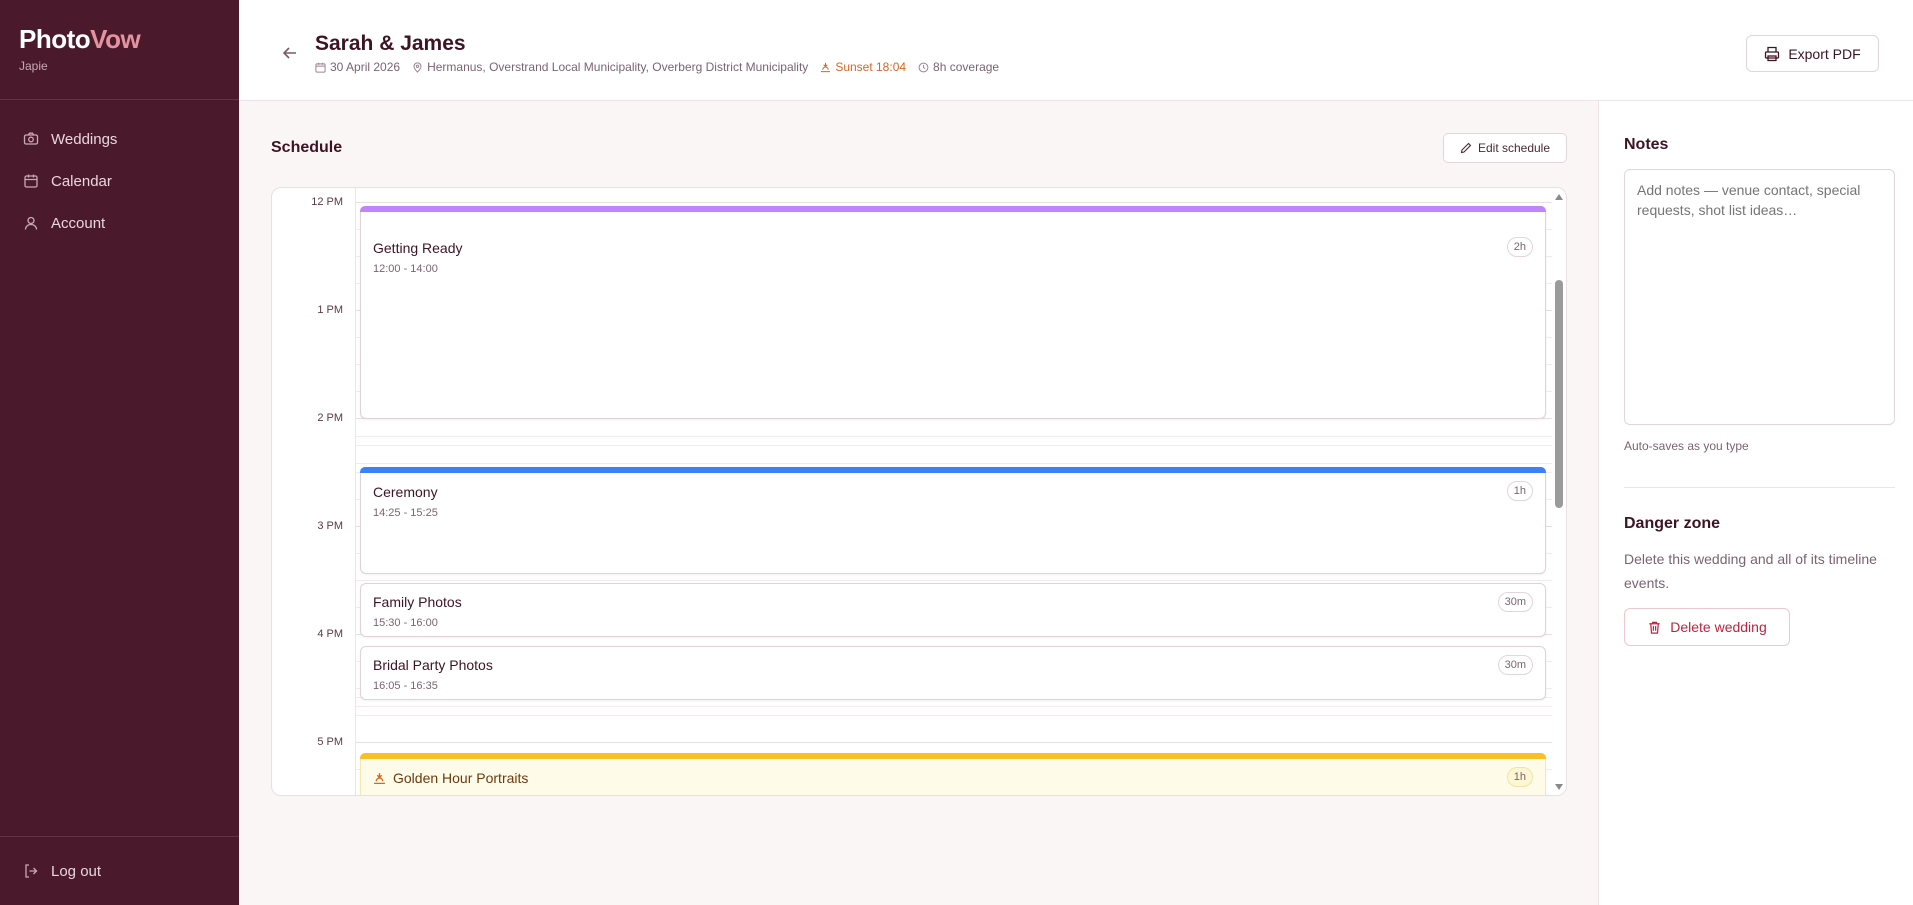 The width and height of the screenshot is (1913, 905). Describe the element at coordinates (953, 774) in the screenshot. I see `event-card-golden-hour: Golden Hour Portraits 1h` at that location.